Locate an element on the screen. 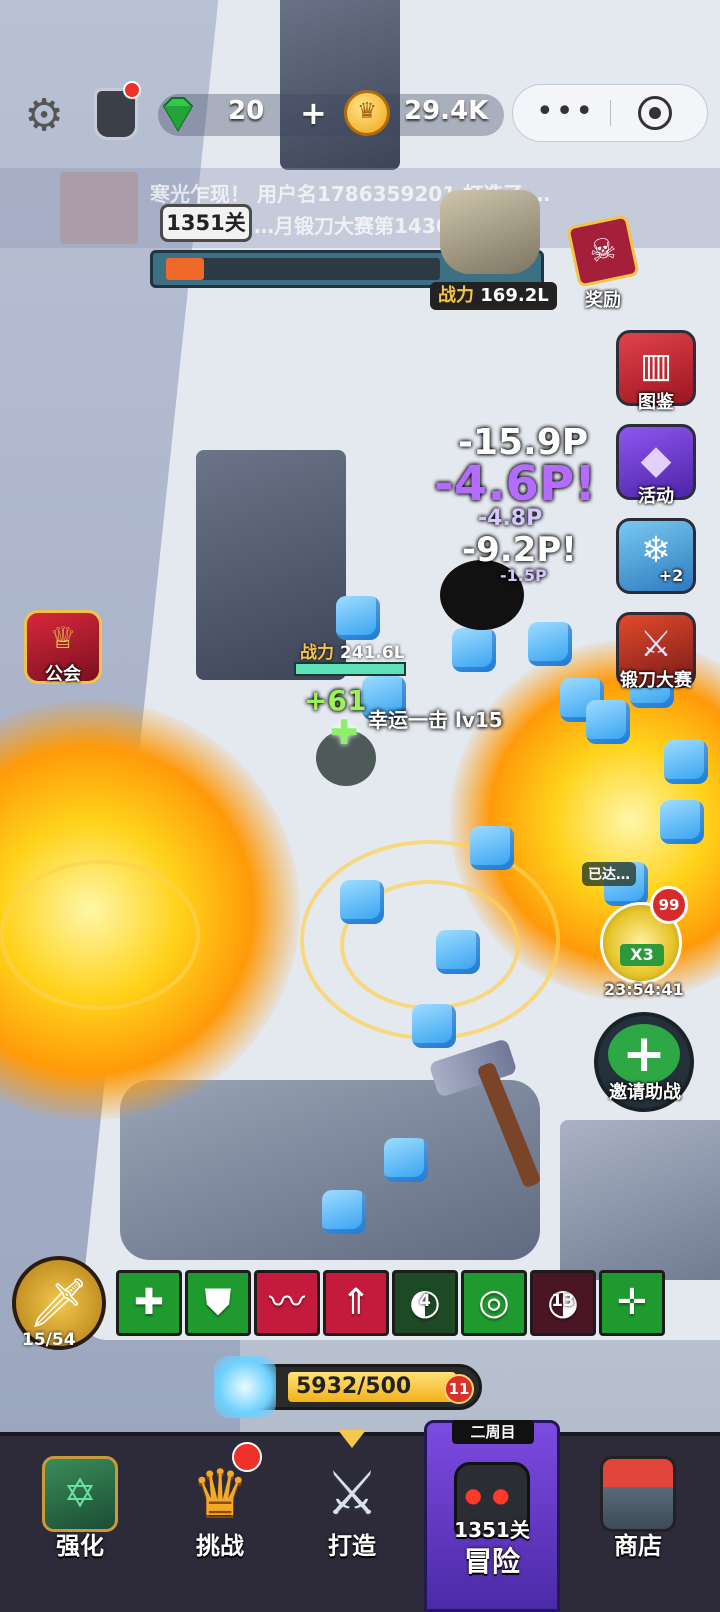 The image size is (720, 1612). nav-label: 打造 is located at coordinates (352, 1546).